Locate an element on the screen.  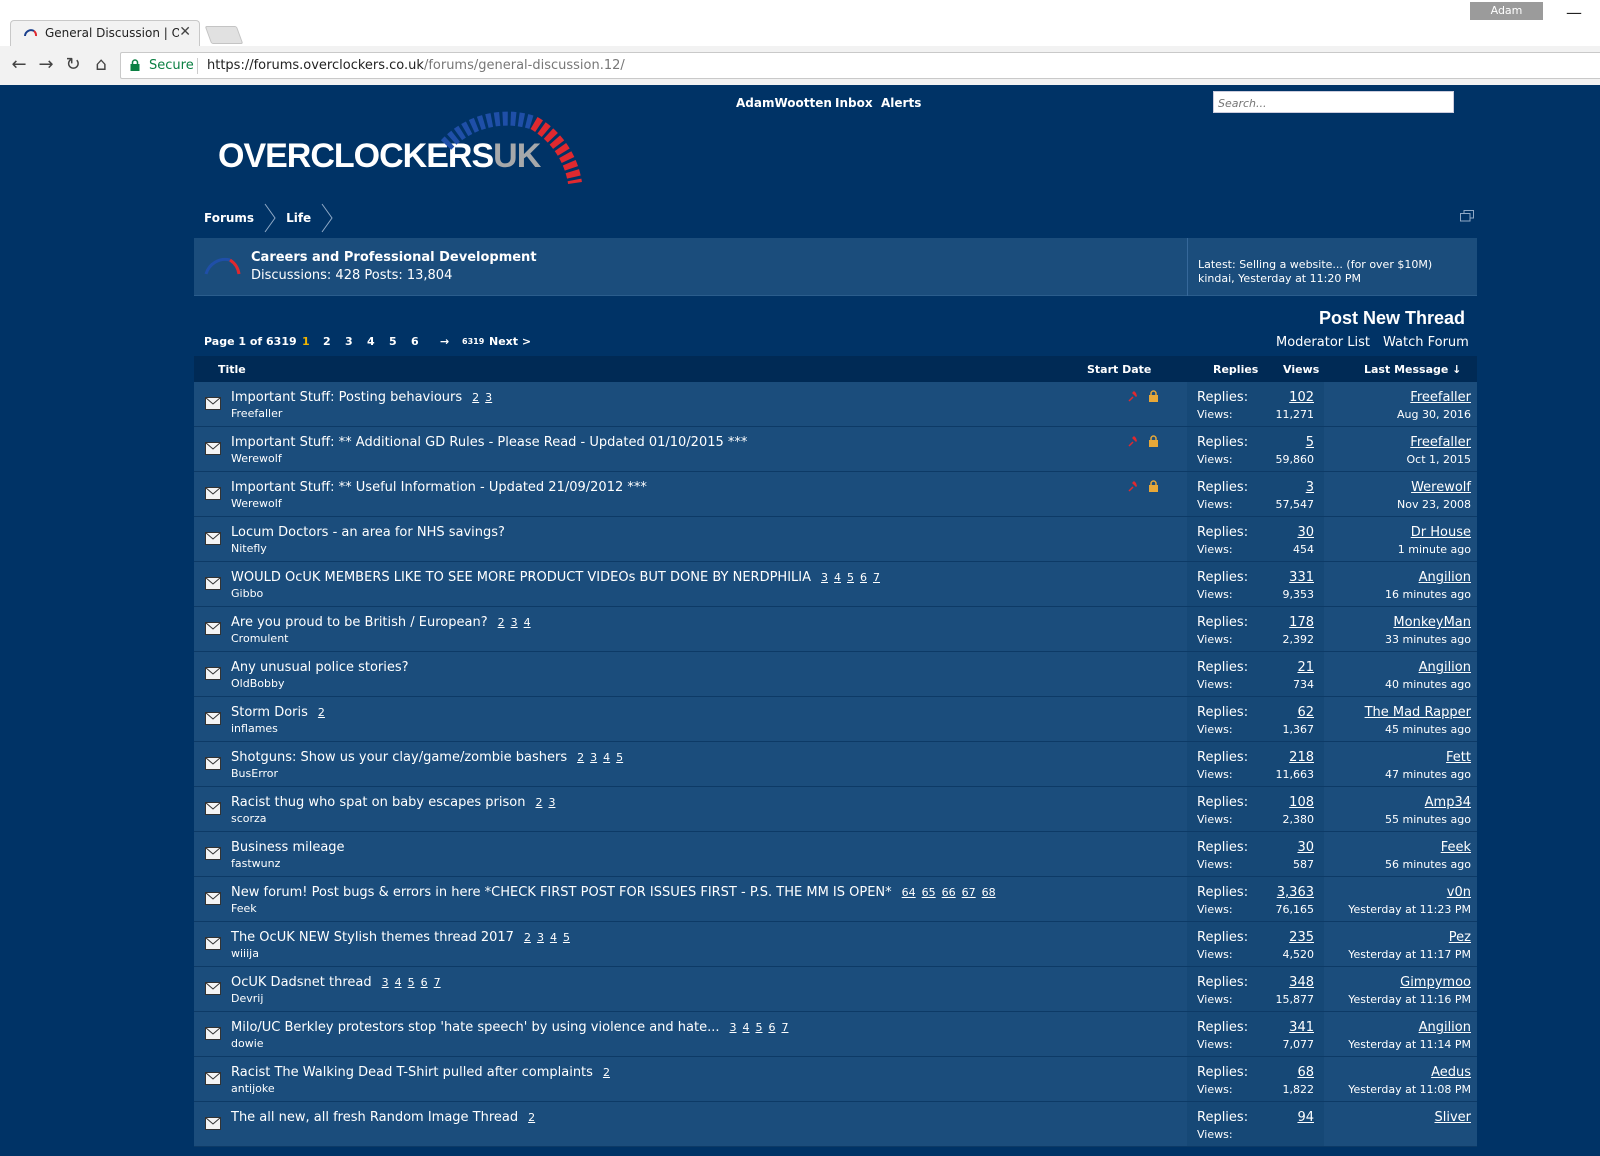
last-poster-link: Gimpymoo is located at coordinates (1435, 982).